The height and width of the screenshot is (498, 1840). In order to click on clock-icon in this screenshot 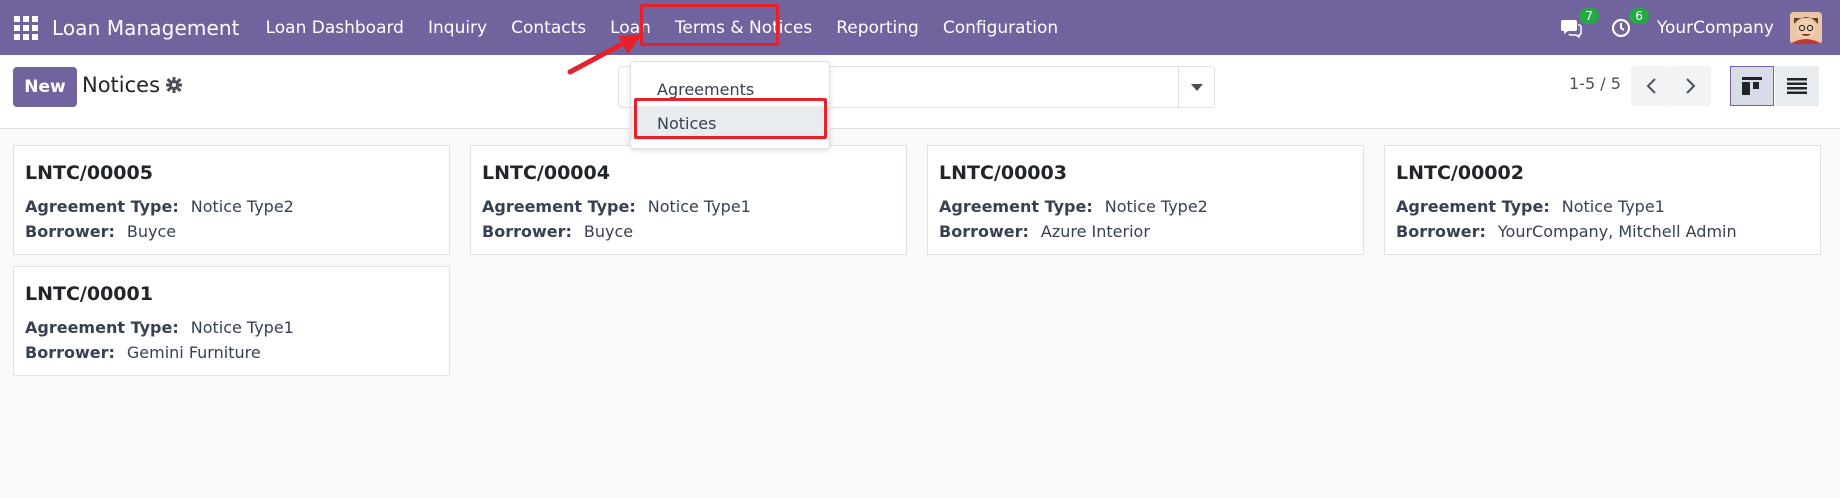, I will do `click(1620, 27)`.